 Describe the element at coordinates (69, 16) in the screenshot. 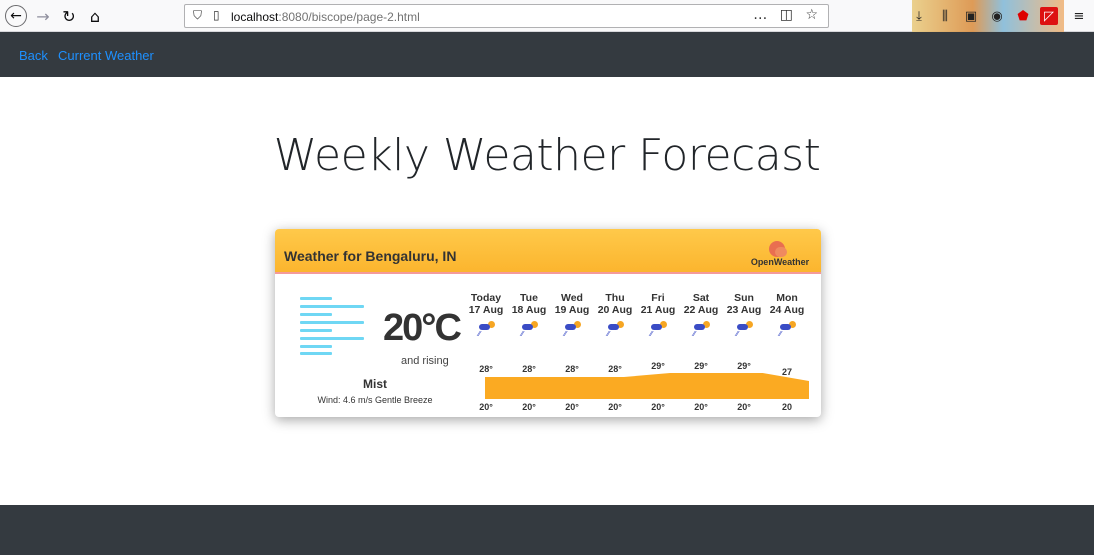

I see `reload-icon: ↻` at that location.